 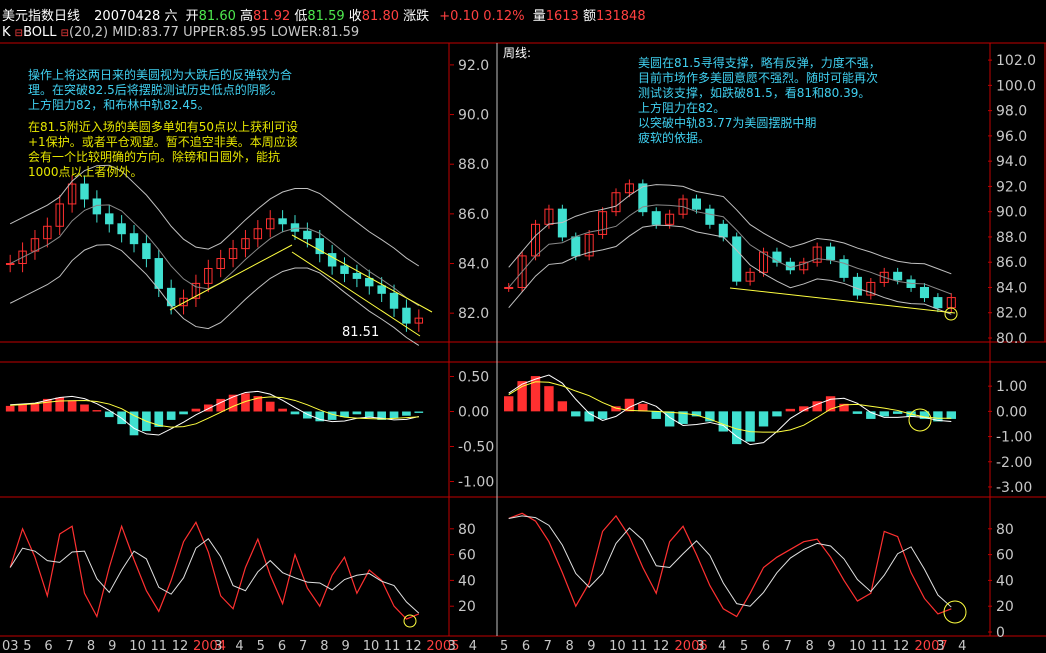 What do you see at coordinates (517, 53) in the screenshot?
I see `weekly-title: 周线:` at bounding box center [517, 53].